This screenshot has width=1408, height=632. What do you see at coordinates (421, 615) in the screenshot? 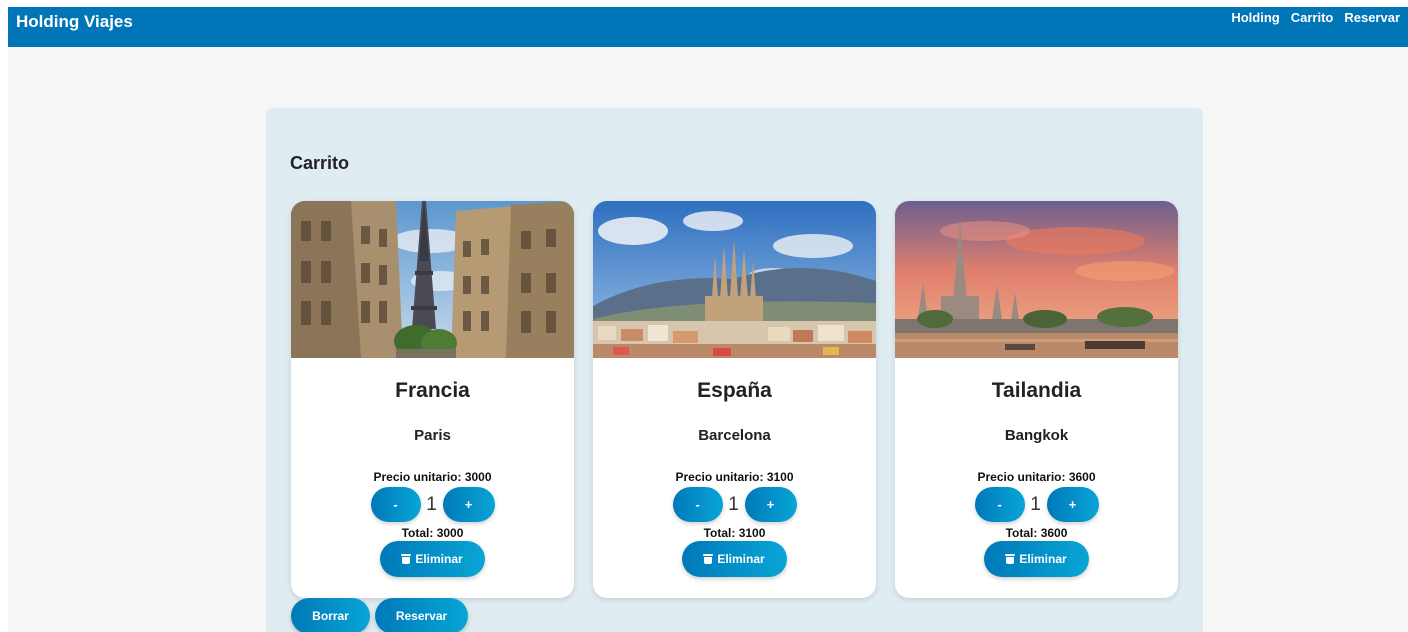
I see `reserve-button: Reservar` at bounding box center [421, 615].